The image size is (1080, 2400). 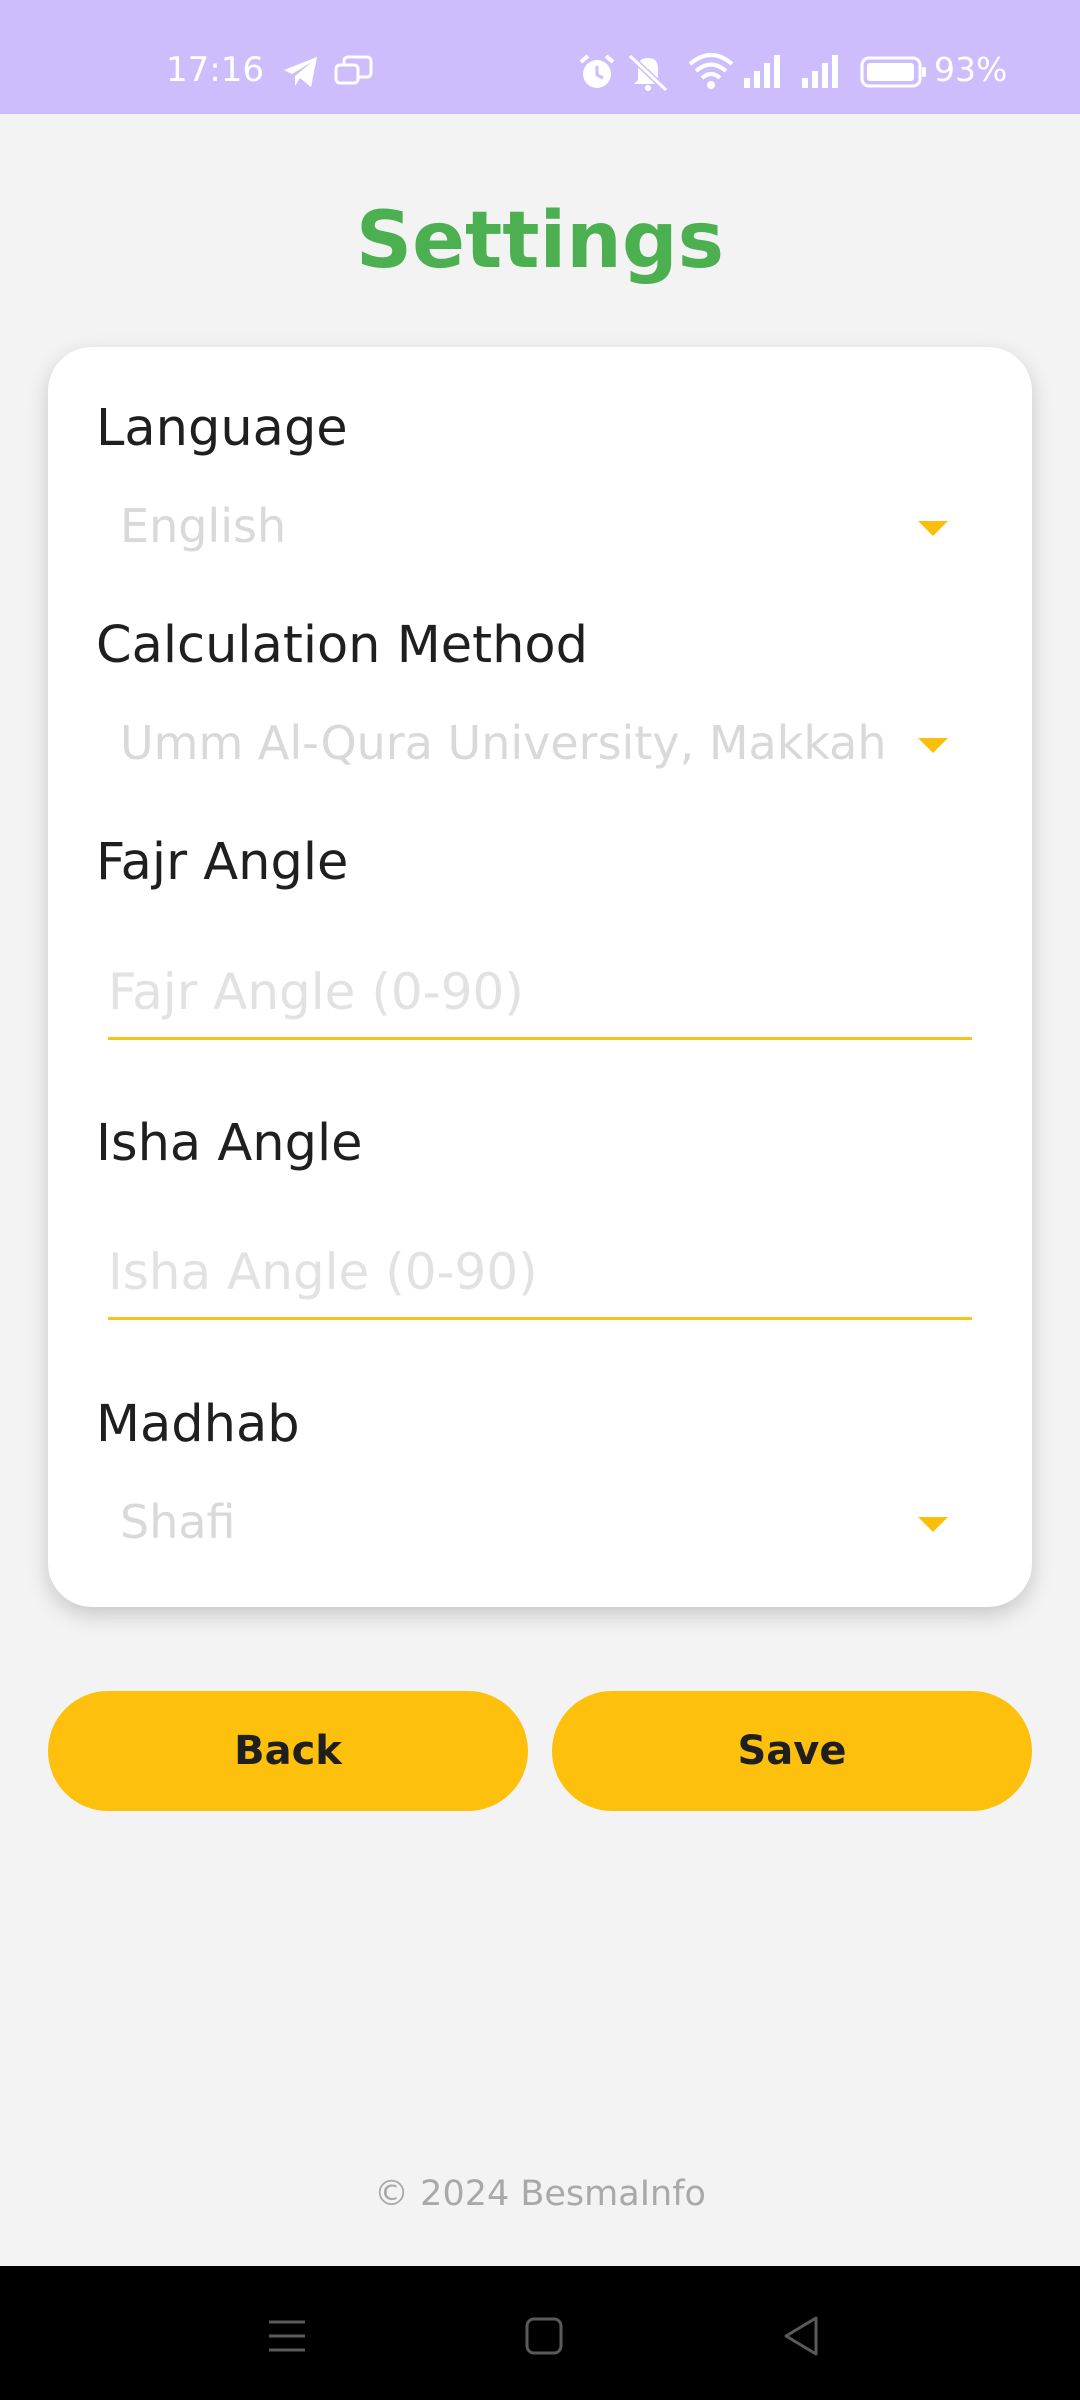 What do you see at coordinates (552, 1527) in the screenshot?
I see `madhab-dropdown: Shafi` at bounding box center [552, 1527].